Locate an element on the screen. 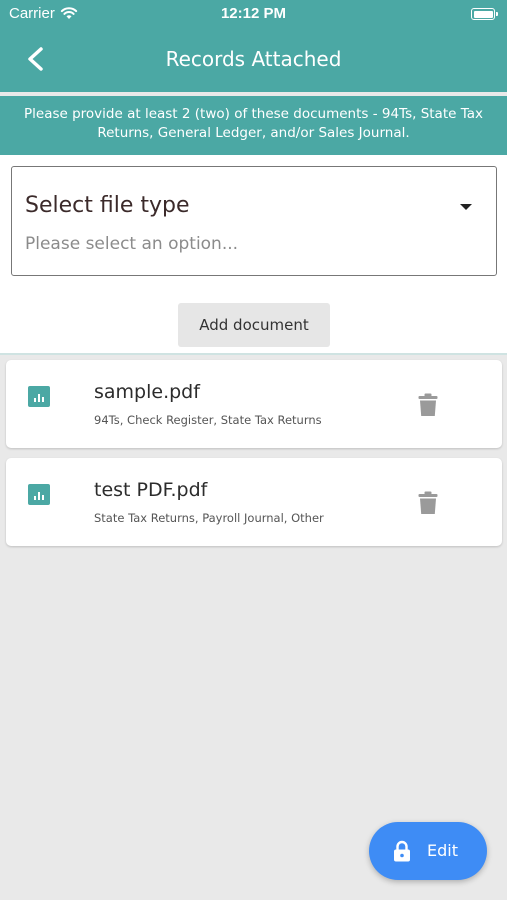 Image resolution: width=507 pixels, height=900 pixels. lock-icon is located at coordinates (402, 851).